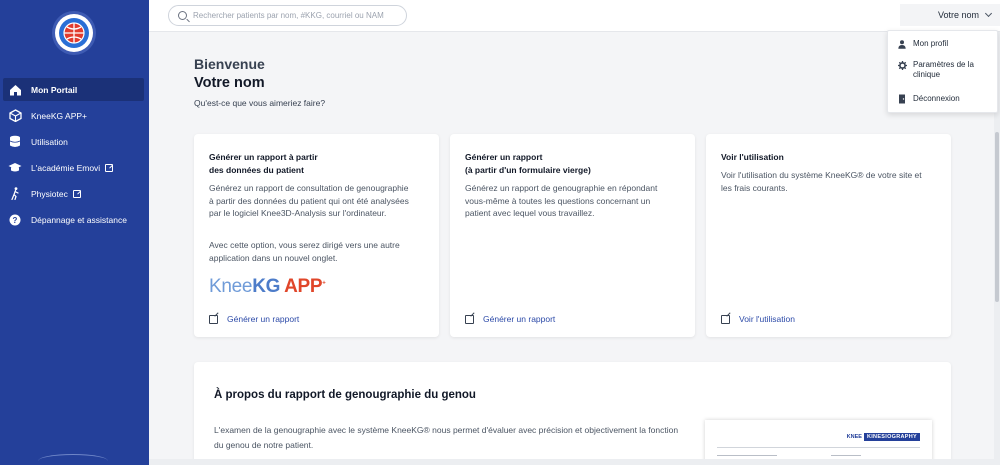  I want to click on sidebar-decoration, so click(73, 459).